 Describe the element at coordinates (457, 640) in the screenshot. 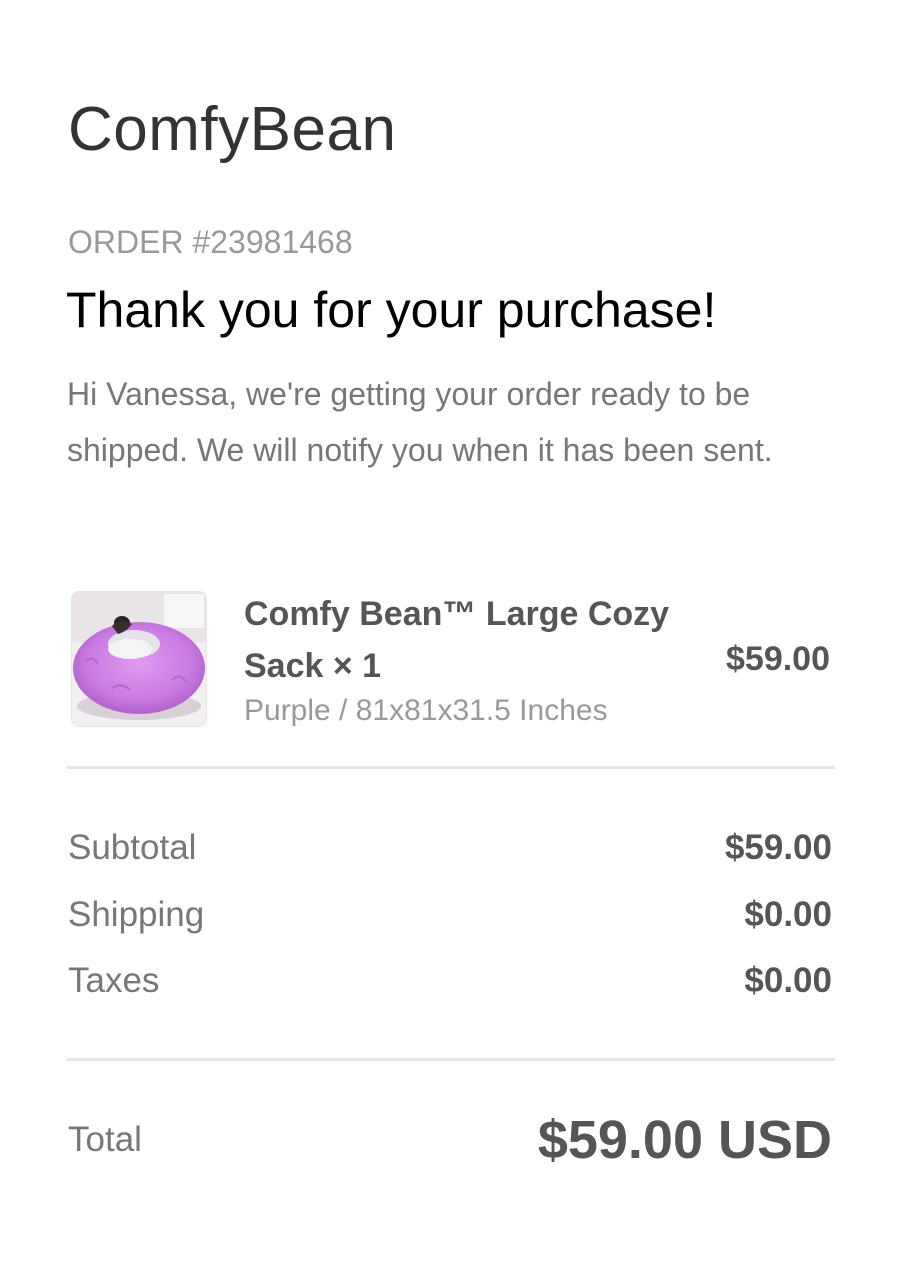

I see `product-title: Comfy Bean™ Large Cozy Sack × 1` at that location.